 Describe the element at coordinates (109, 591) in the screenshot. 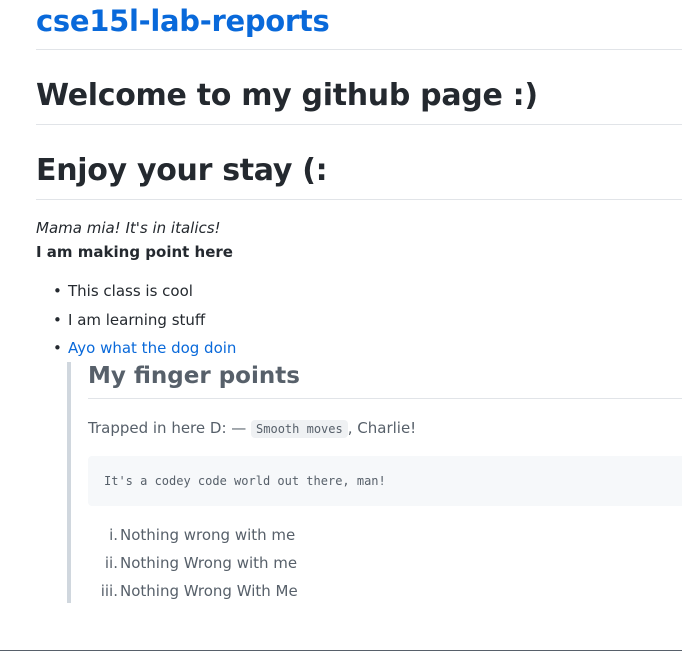

I see `list-marker: iii.` at that location.